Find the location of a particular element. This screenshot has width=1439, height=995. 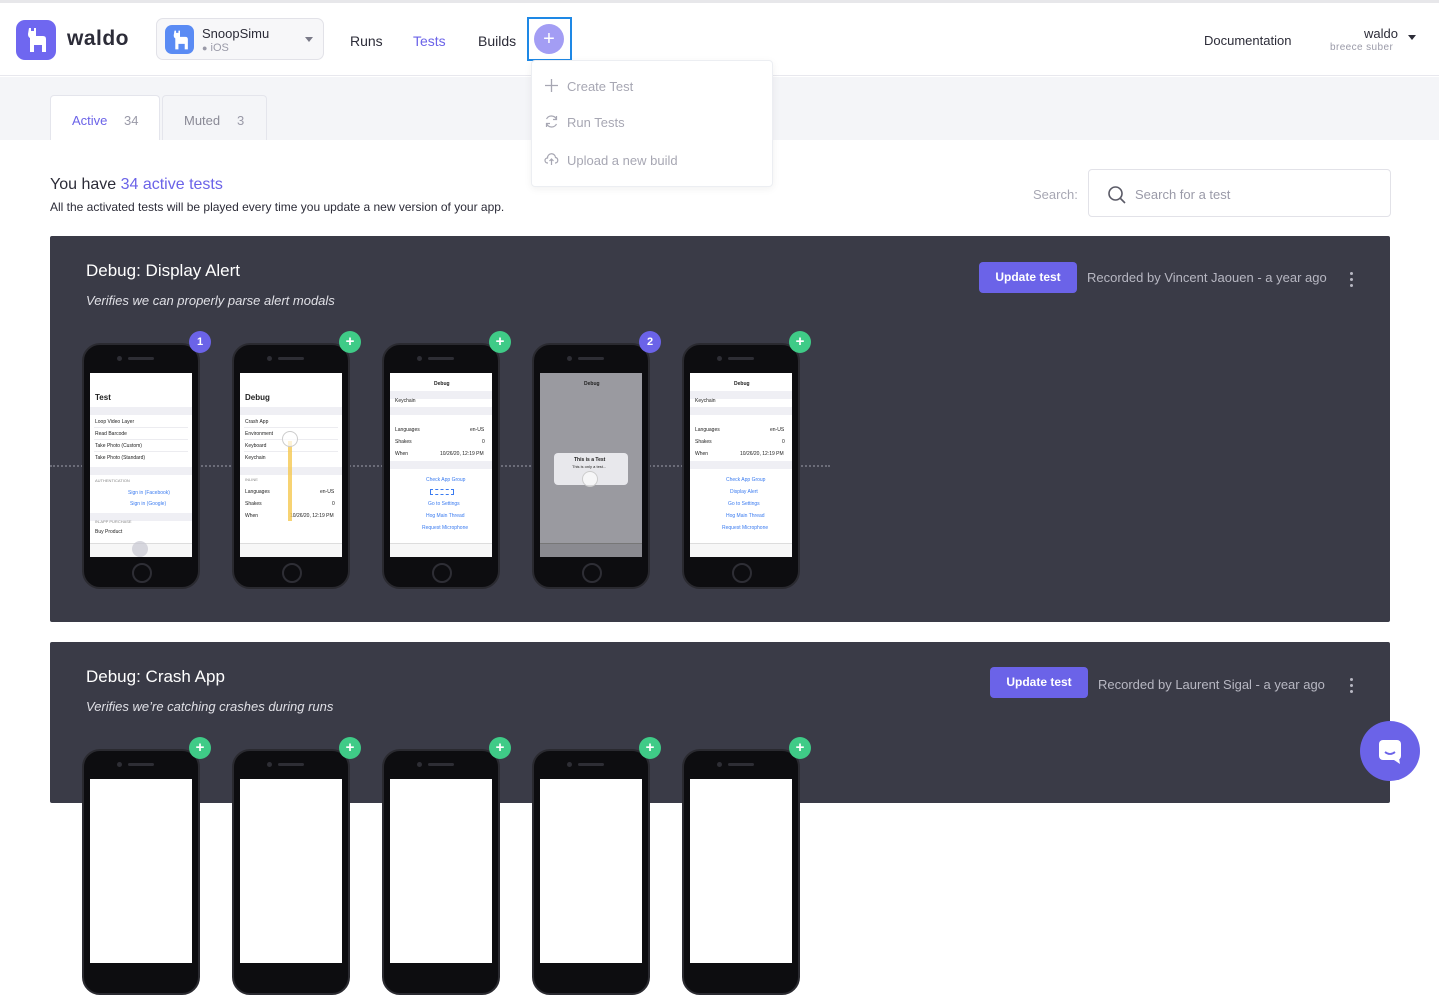

tab-count: 3 is located at coordinates (241, 120).